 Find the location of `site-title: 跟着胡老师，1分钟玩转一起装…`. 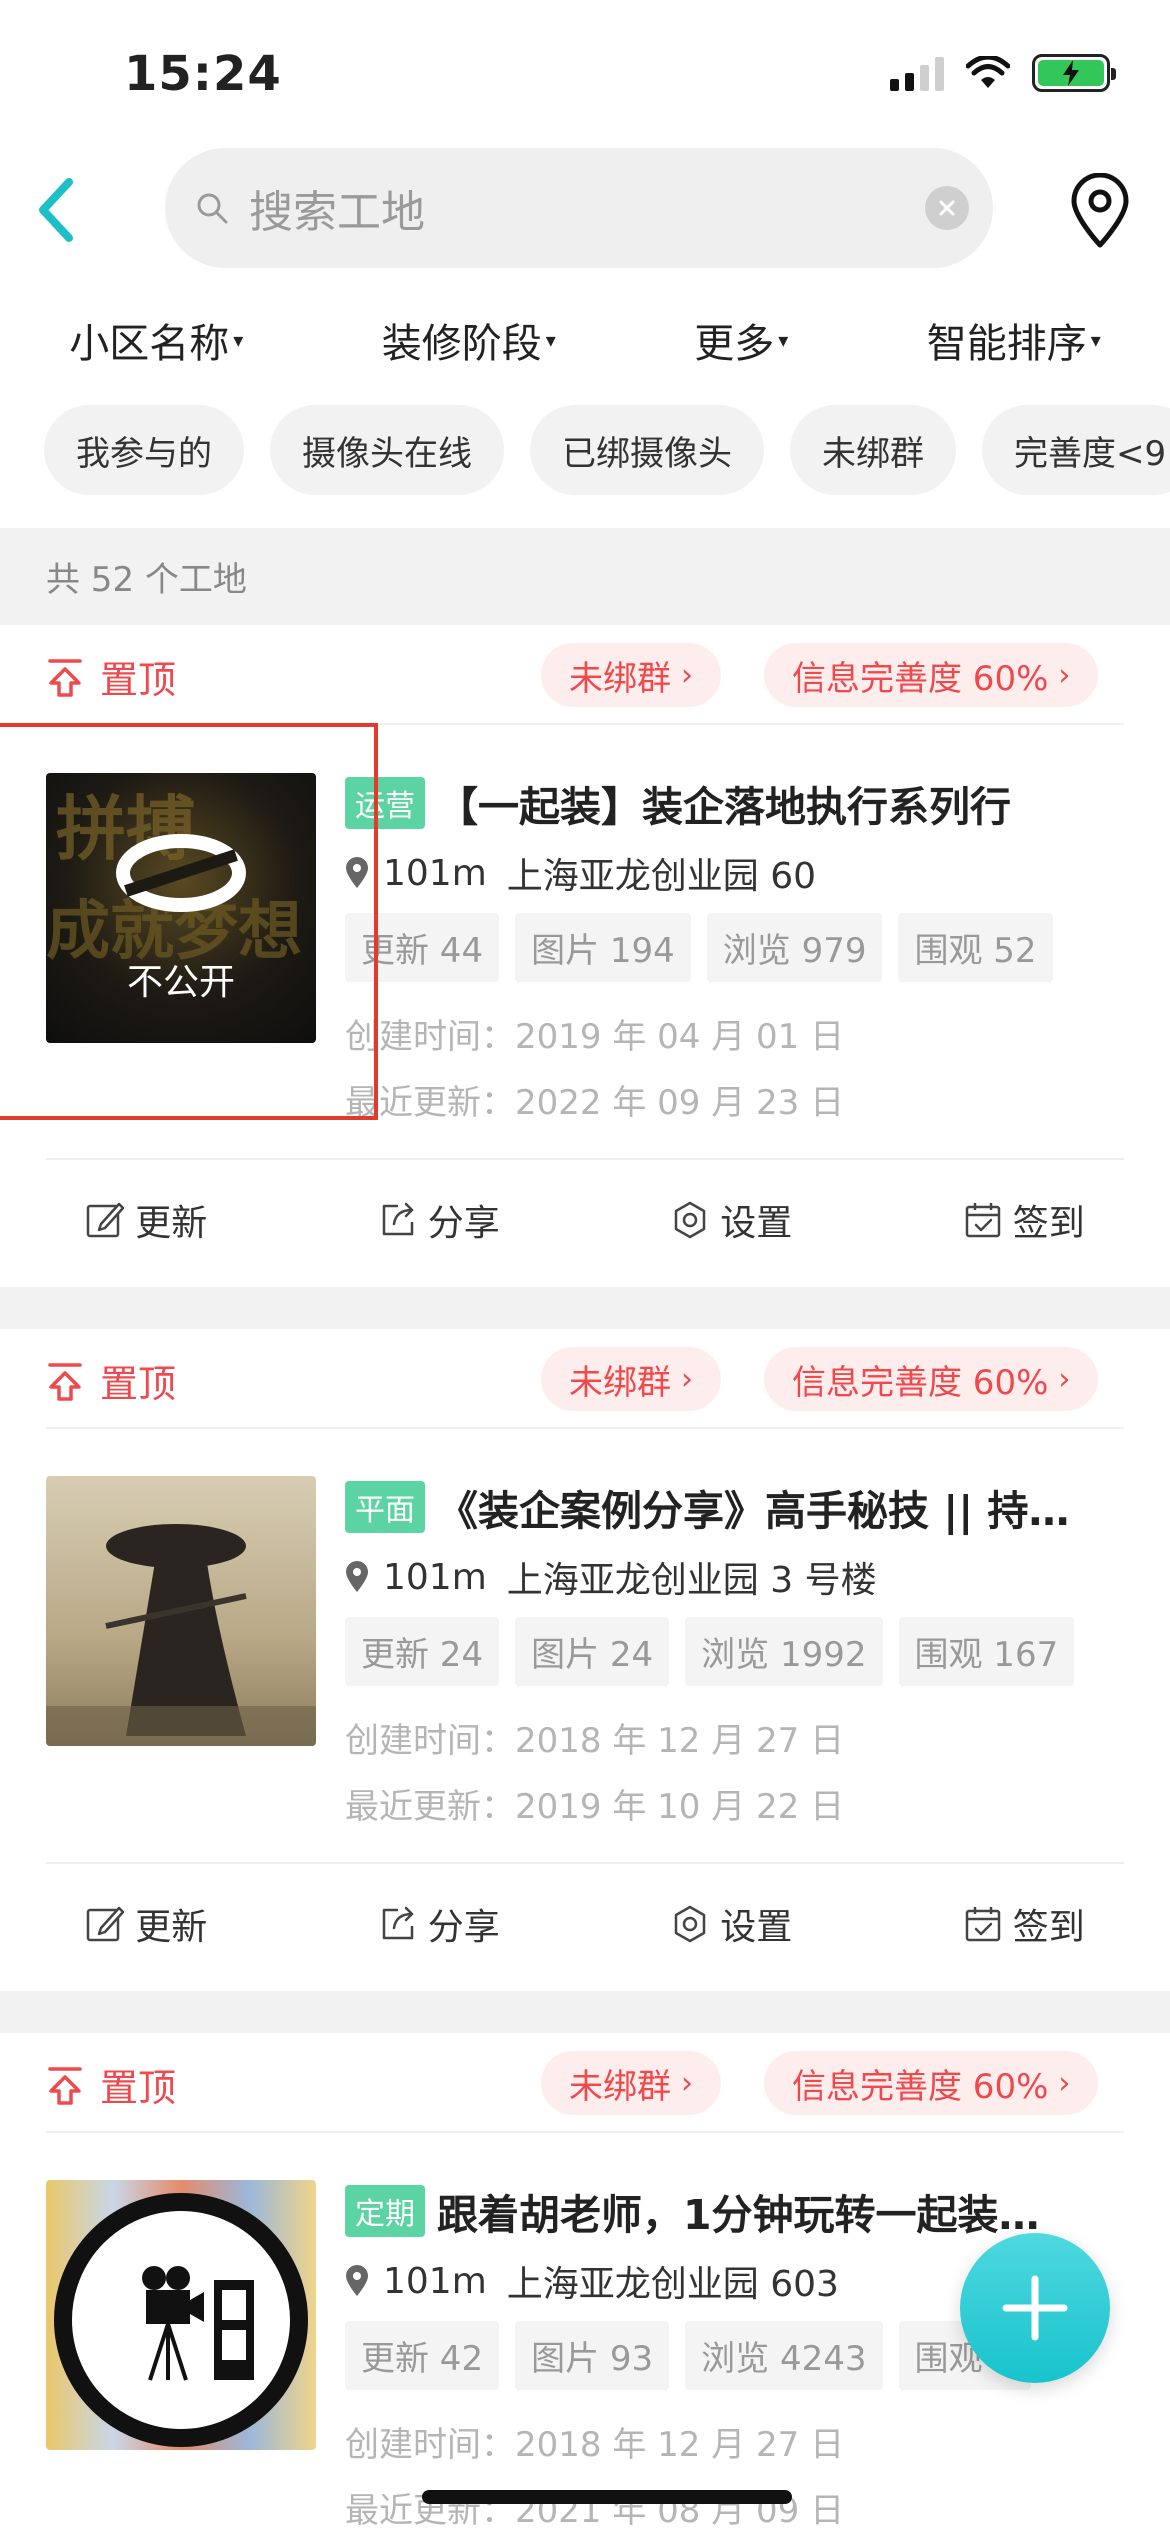

site-title: 跟着胡老师，1分钟玩转一起装… is located at coordinates (738, 2215).